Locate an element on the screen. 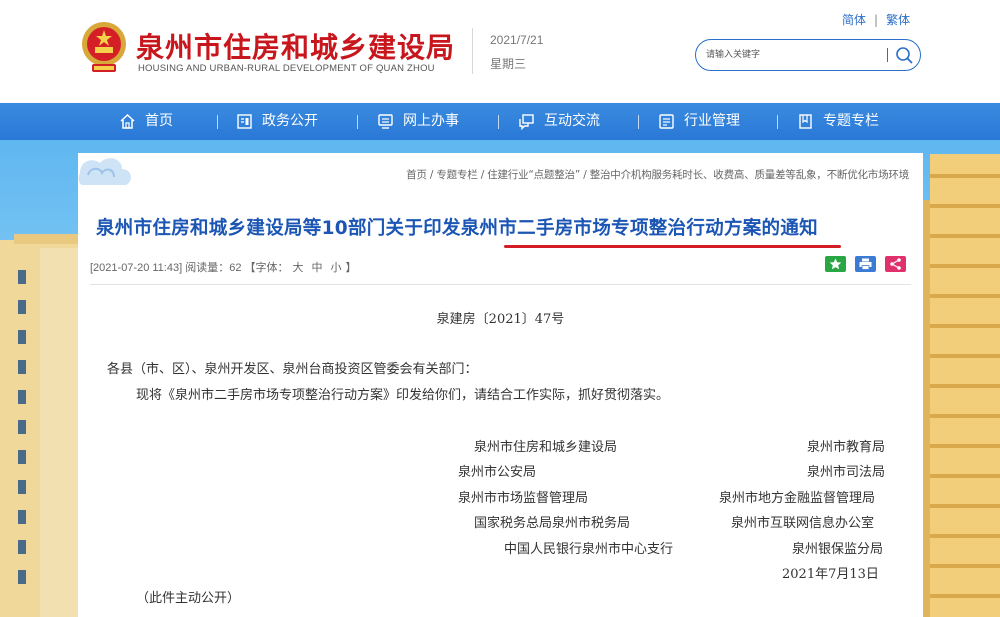 The width and height of the screenshot is (1000, 617). right-building-illustration is located at coordinates (965, 385).